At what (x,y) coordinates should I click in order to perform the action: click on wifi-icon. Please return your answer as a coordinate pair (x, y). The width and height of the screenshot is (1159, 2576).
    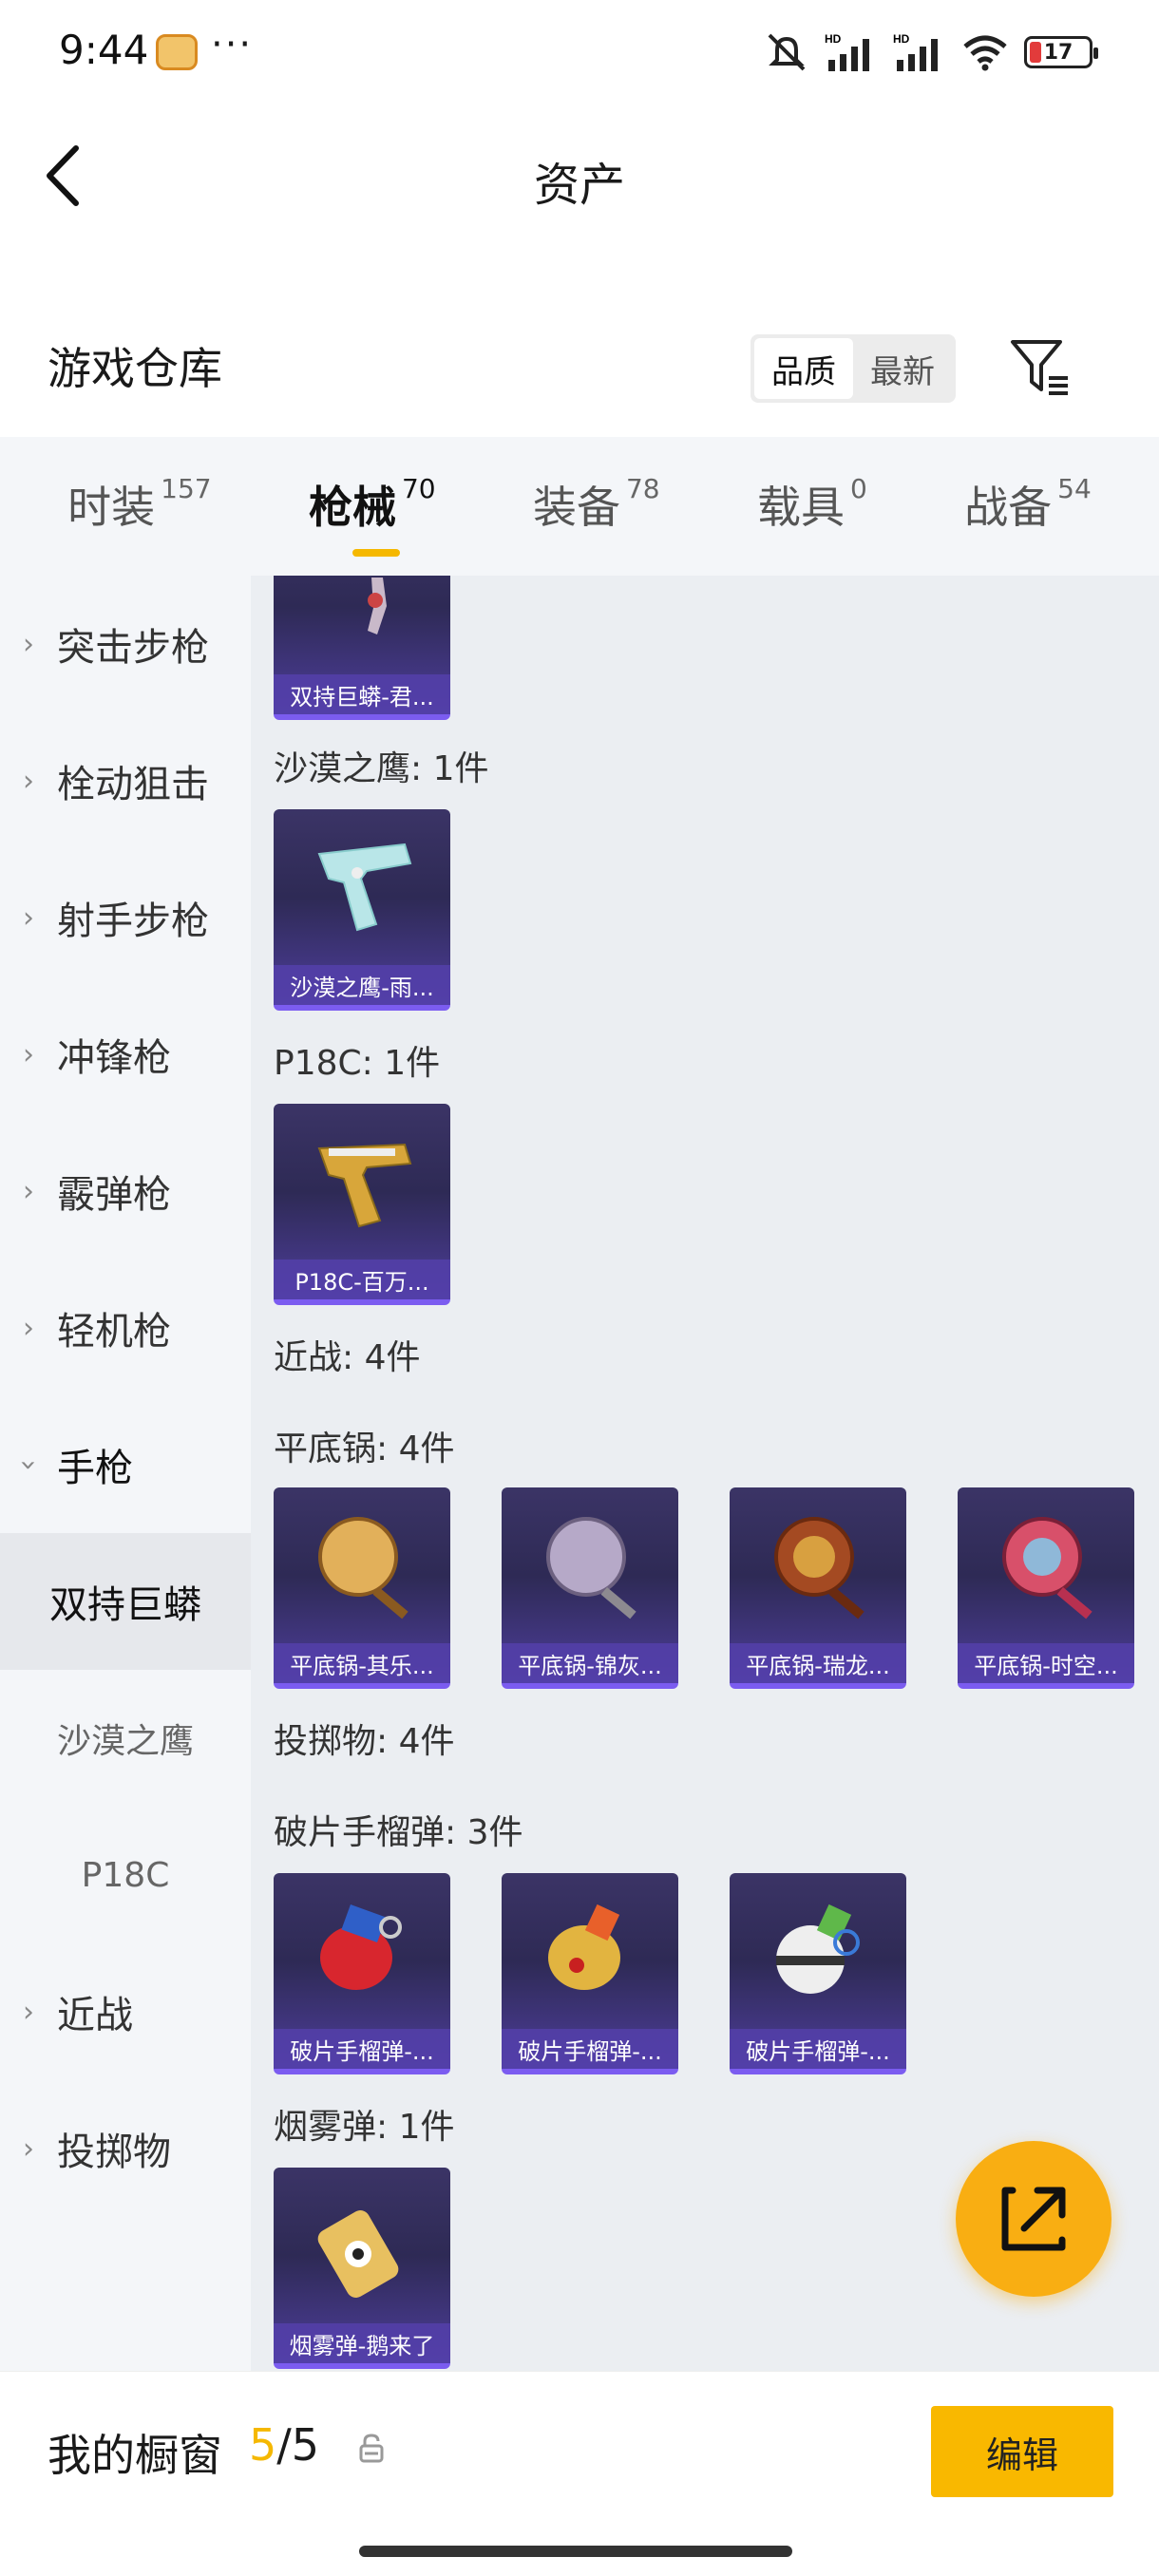
    Looking at the image, I should click on (985, 53).